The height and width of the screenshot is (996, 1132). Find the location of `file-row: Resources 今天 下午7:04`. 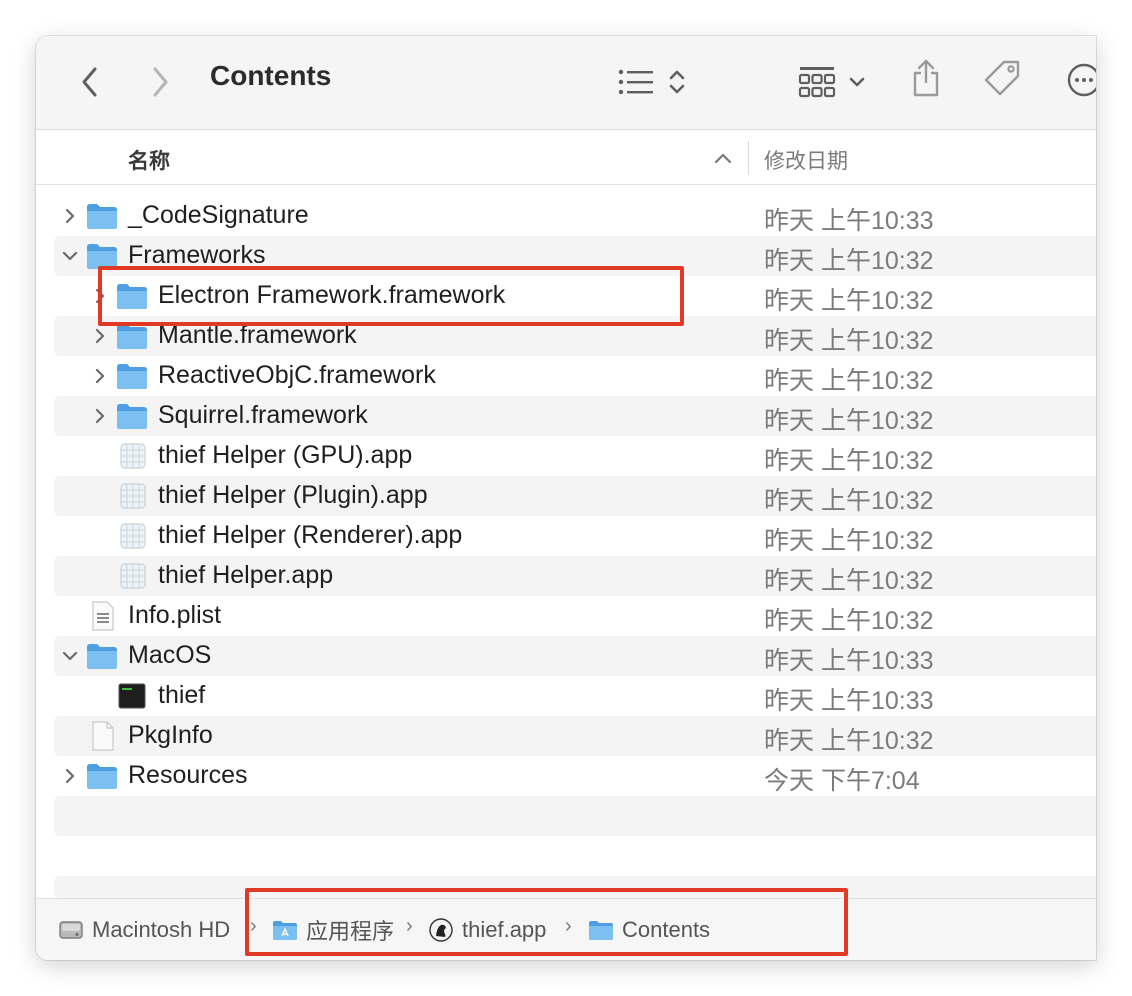

file-row: Resources 今天 下午7:04 is located at coordinates (575, 776).